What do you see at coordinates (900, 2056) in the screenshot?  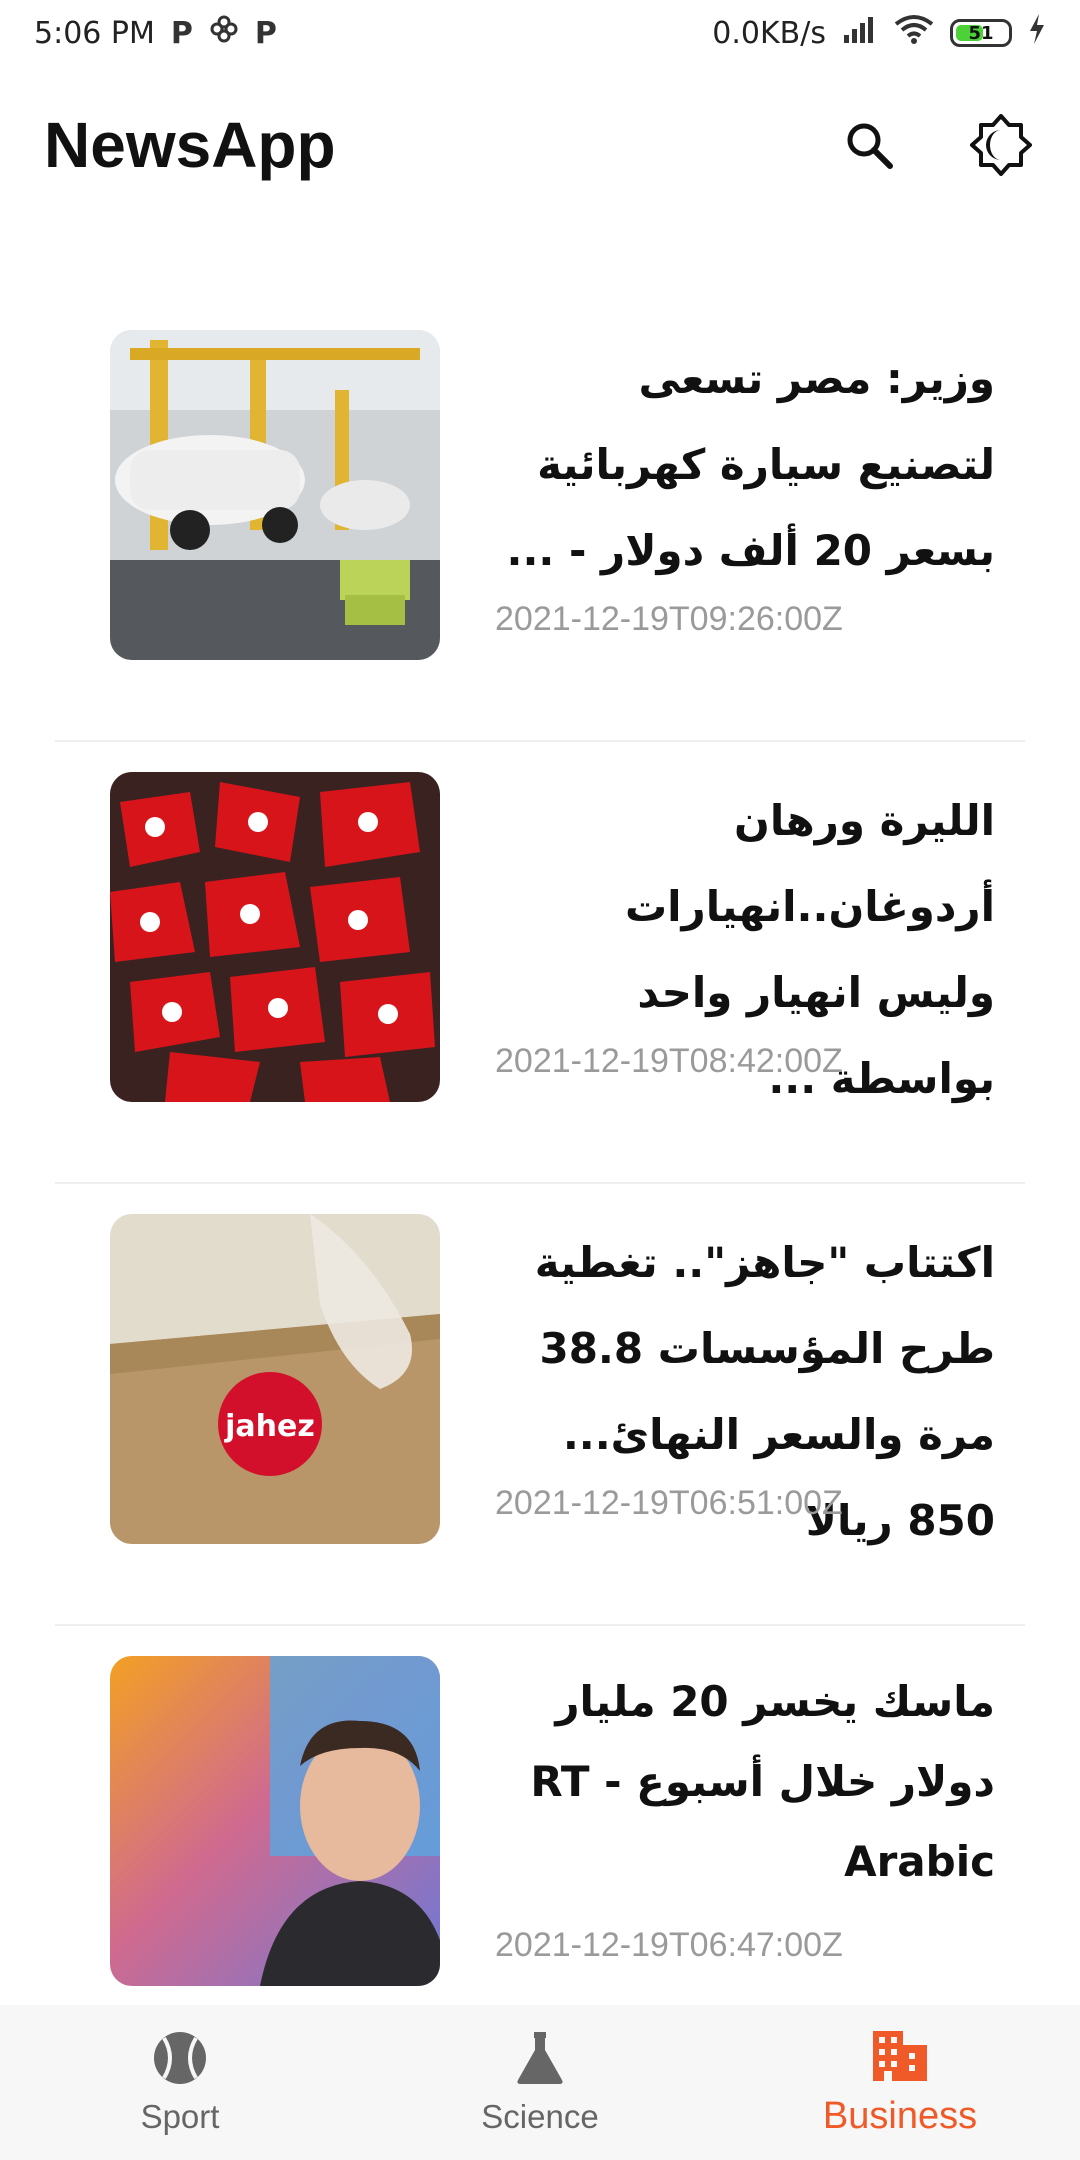 I see `business-building-icon` at bounding box center [900, 2056].